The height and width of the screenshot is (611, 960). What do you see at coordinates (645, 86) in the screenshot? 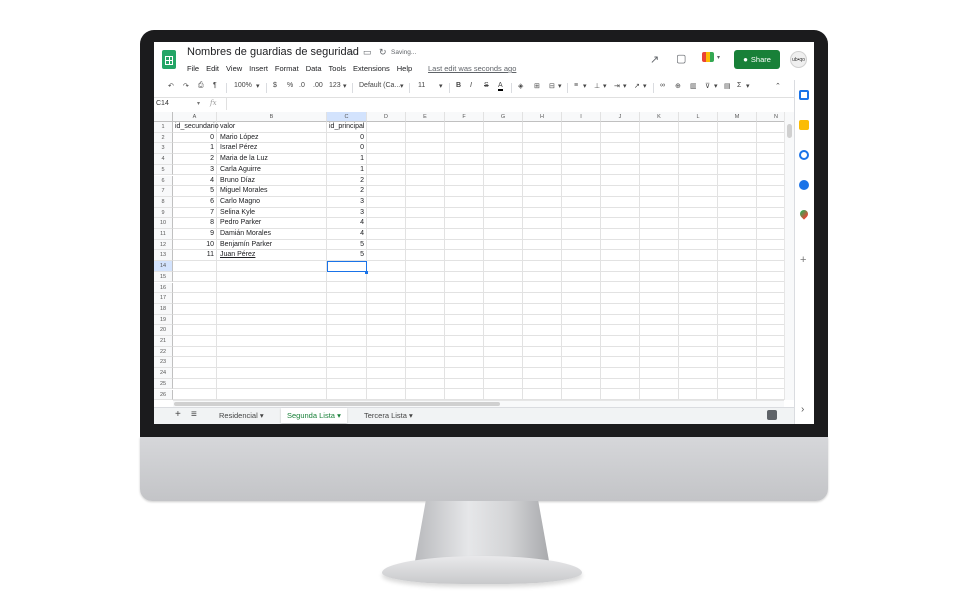
I see `text-rotation-dropdown-icon: ▾` at bounding box center [645, 86].